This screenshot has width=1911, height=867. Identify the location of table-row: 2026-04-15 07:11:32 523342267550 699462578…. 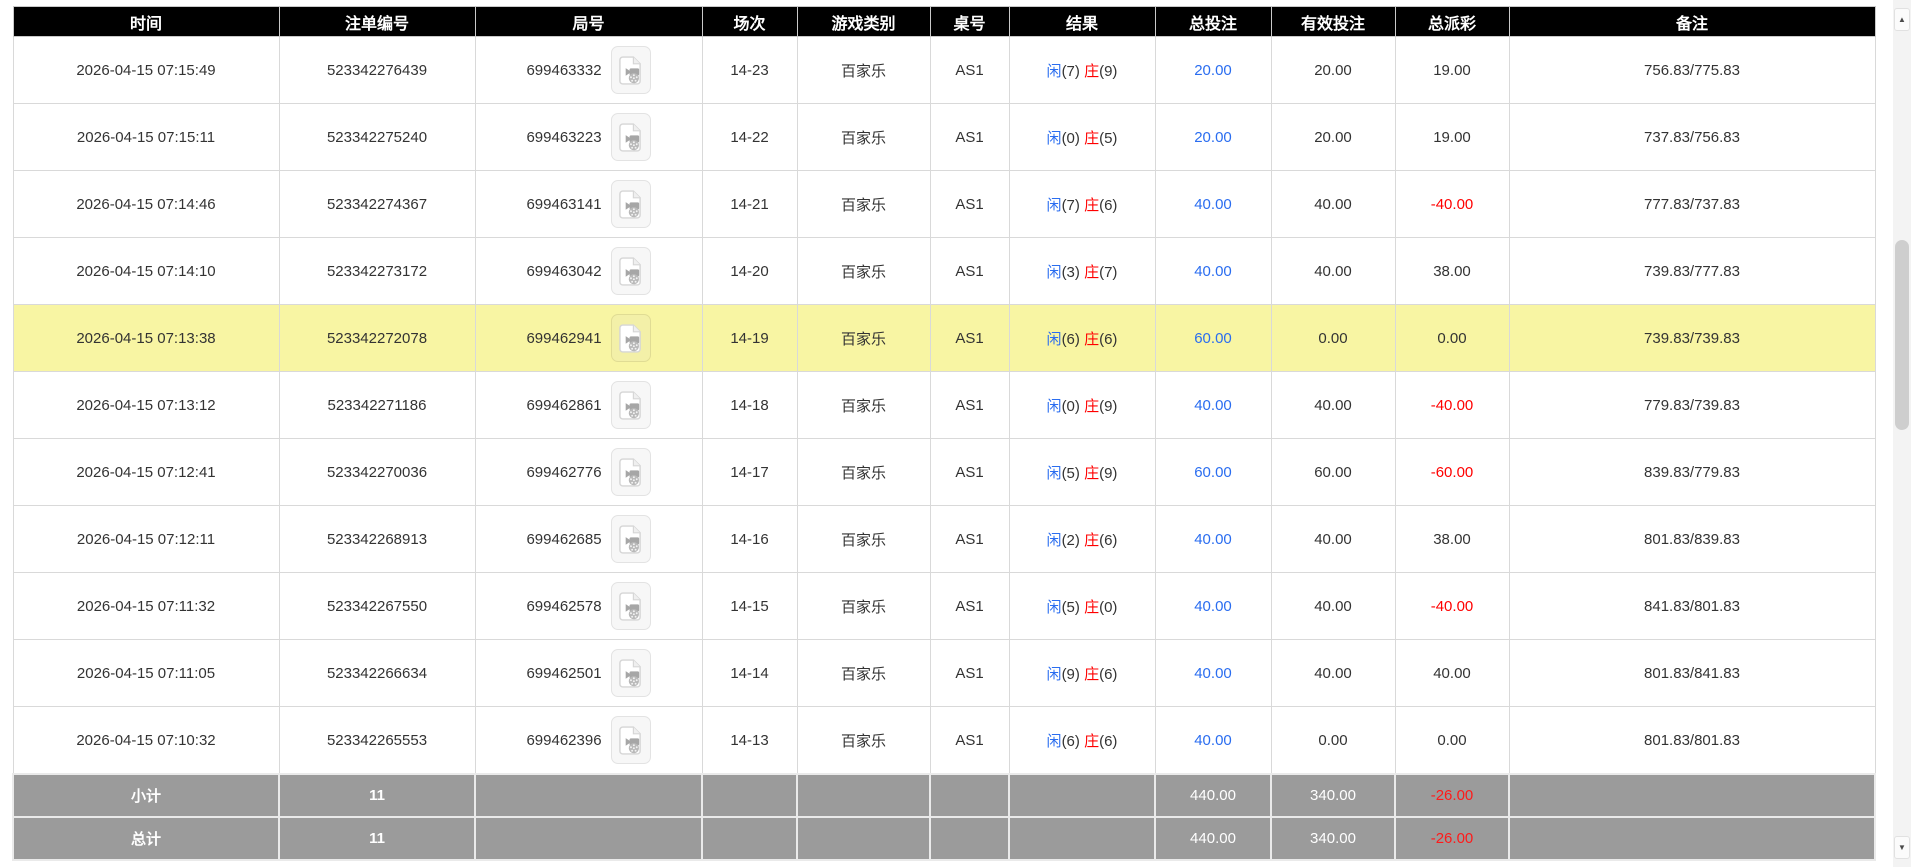
(944, 606).